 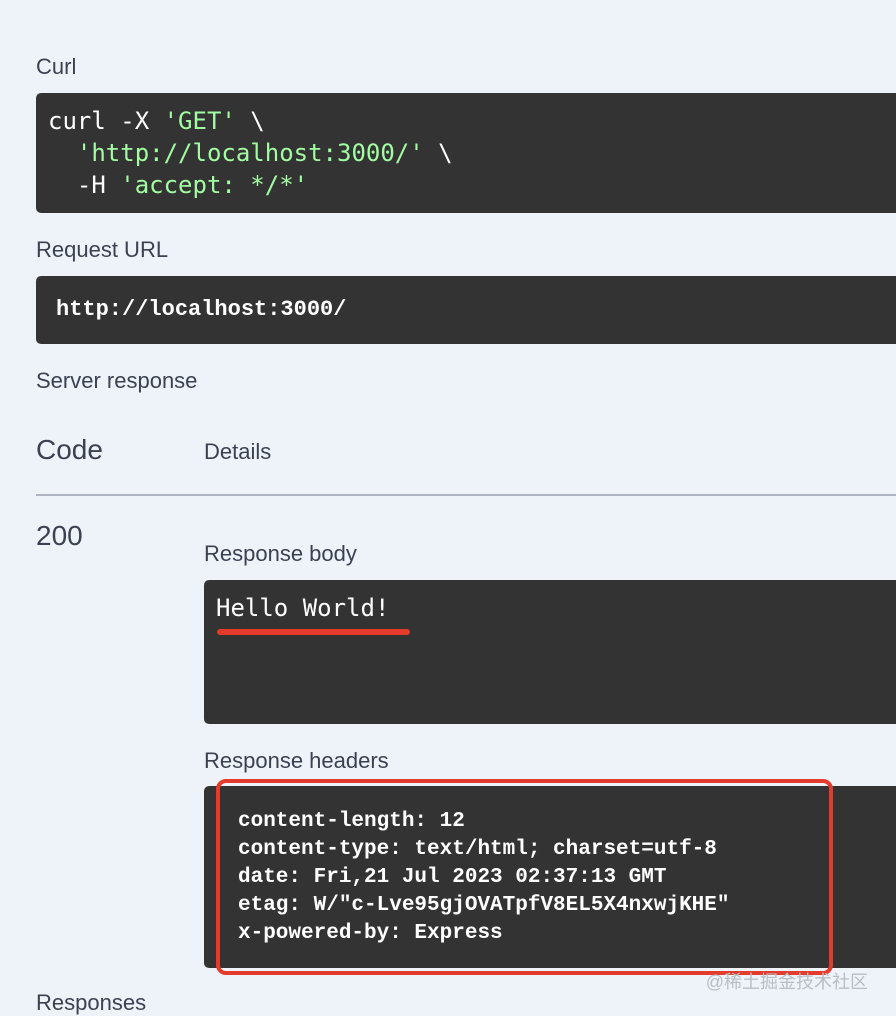 What do you see at coordinates (280, 553) in the screenshot?
I see `response-body-label: Response body` at bounding box center [280, 553].